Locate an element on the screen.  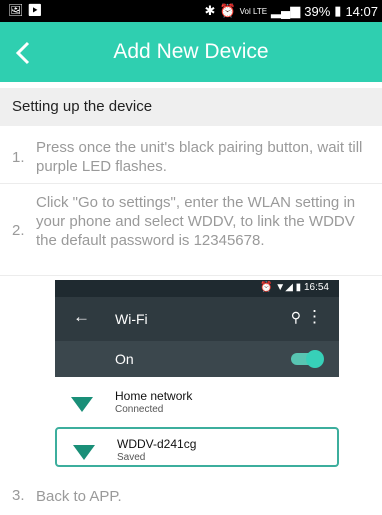
step-text: Back to APP. is located at coordinates (79, 496).